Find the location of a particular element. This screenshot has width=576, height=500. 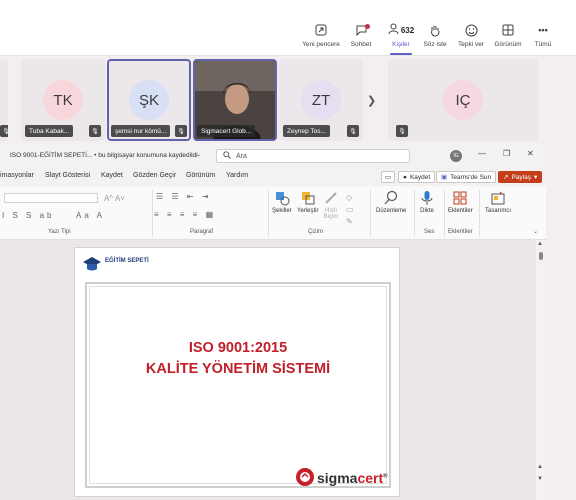

view-label: Görünüm is located at coordinates (508, 44).